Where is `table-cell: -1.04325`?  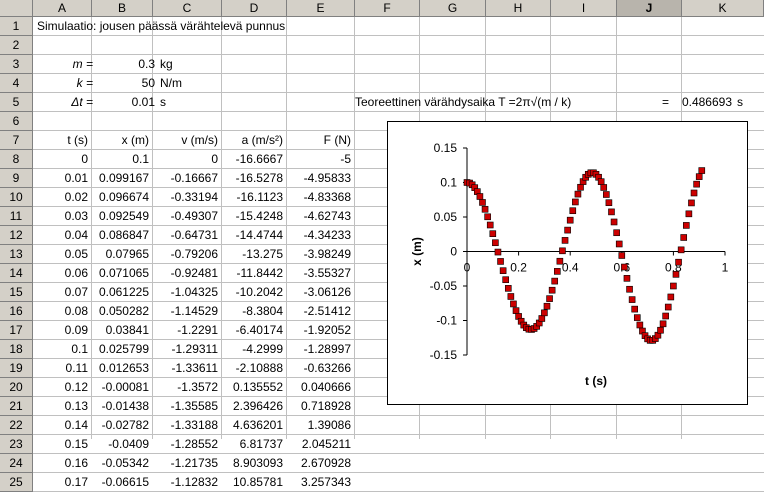
table-cell: -1.04325 is located at coordinates (185, 292).